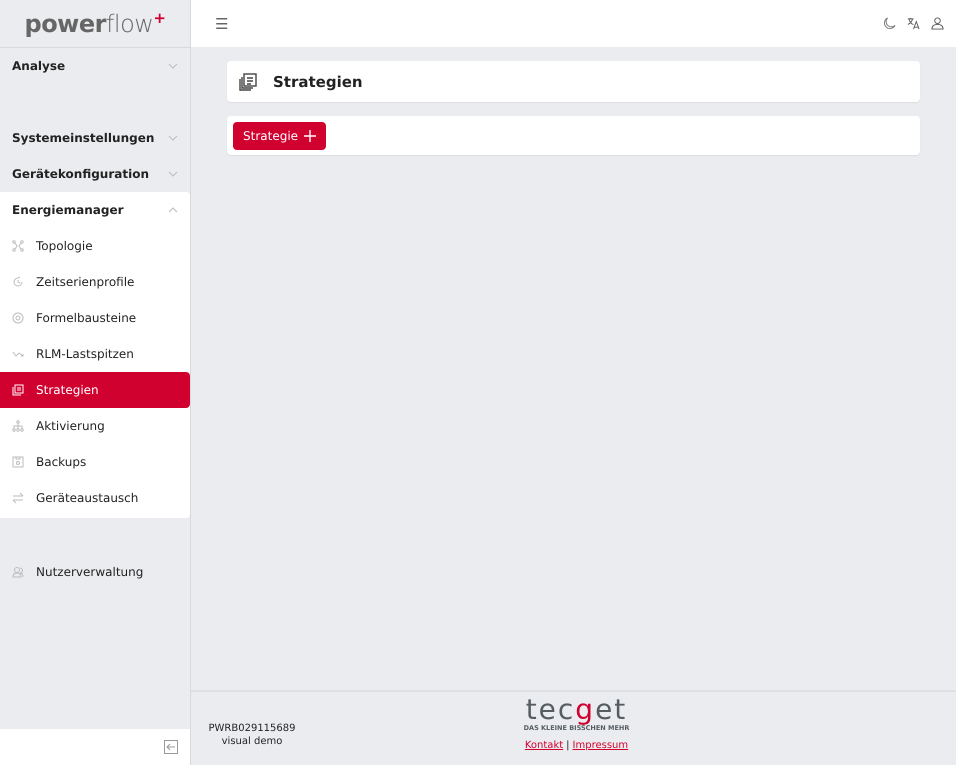 The height and width of the screenshot is (765, 956). I want to click on translate-icon, so click(913, 23).